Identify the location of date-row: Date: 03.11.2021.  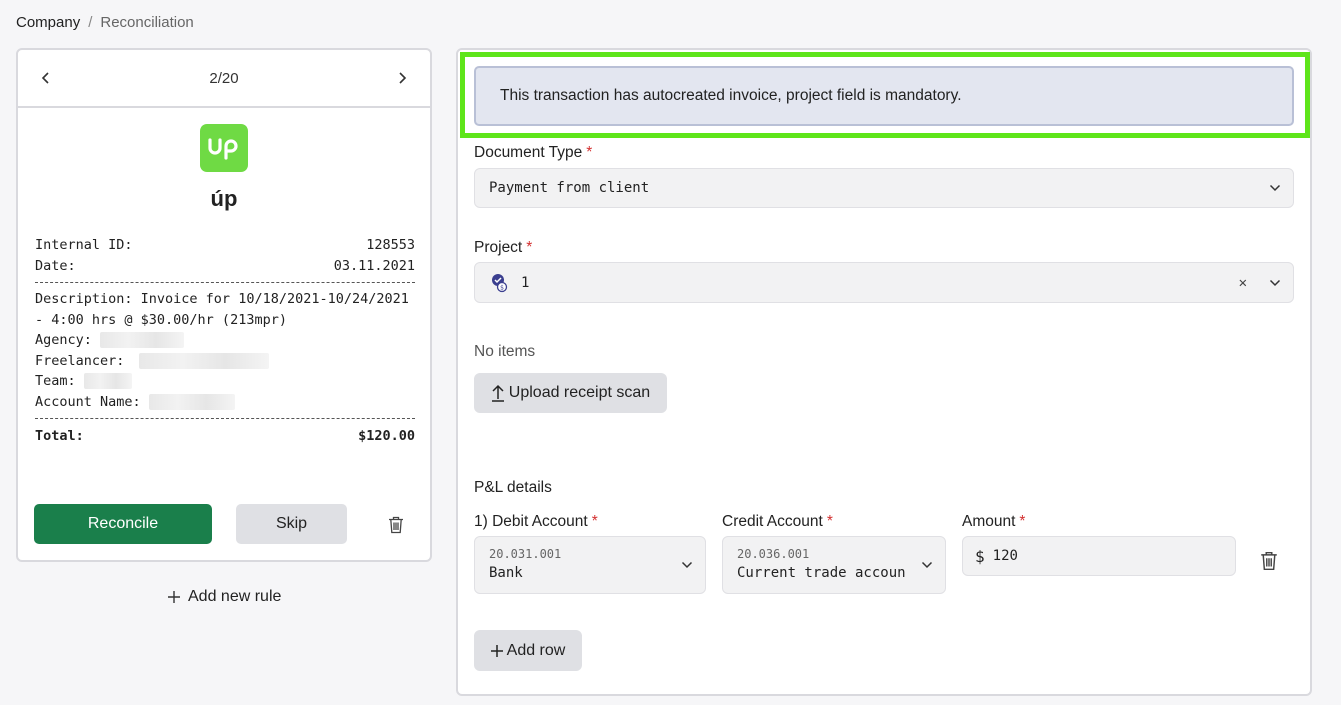
(225, 265).